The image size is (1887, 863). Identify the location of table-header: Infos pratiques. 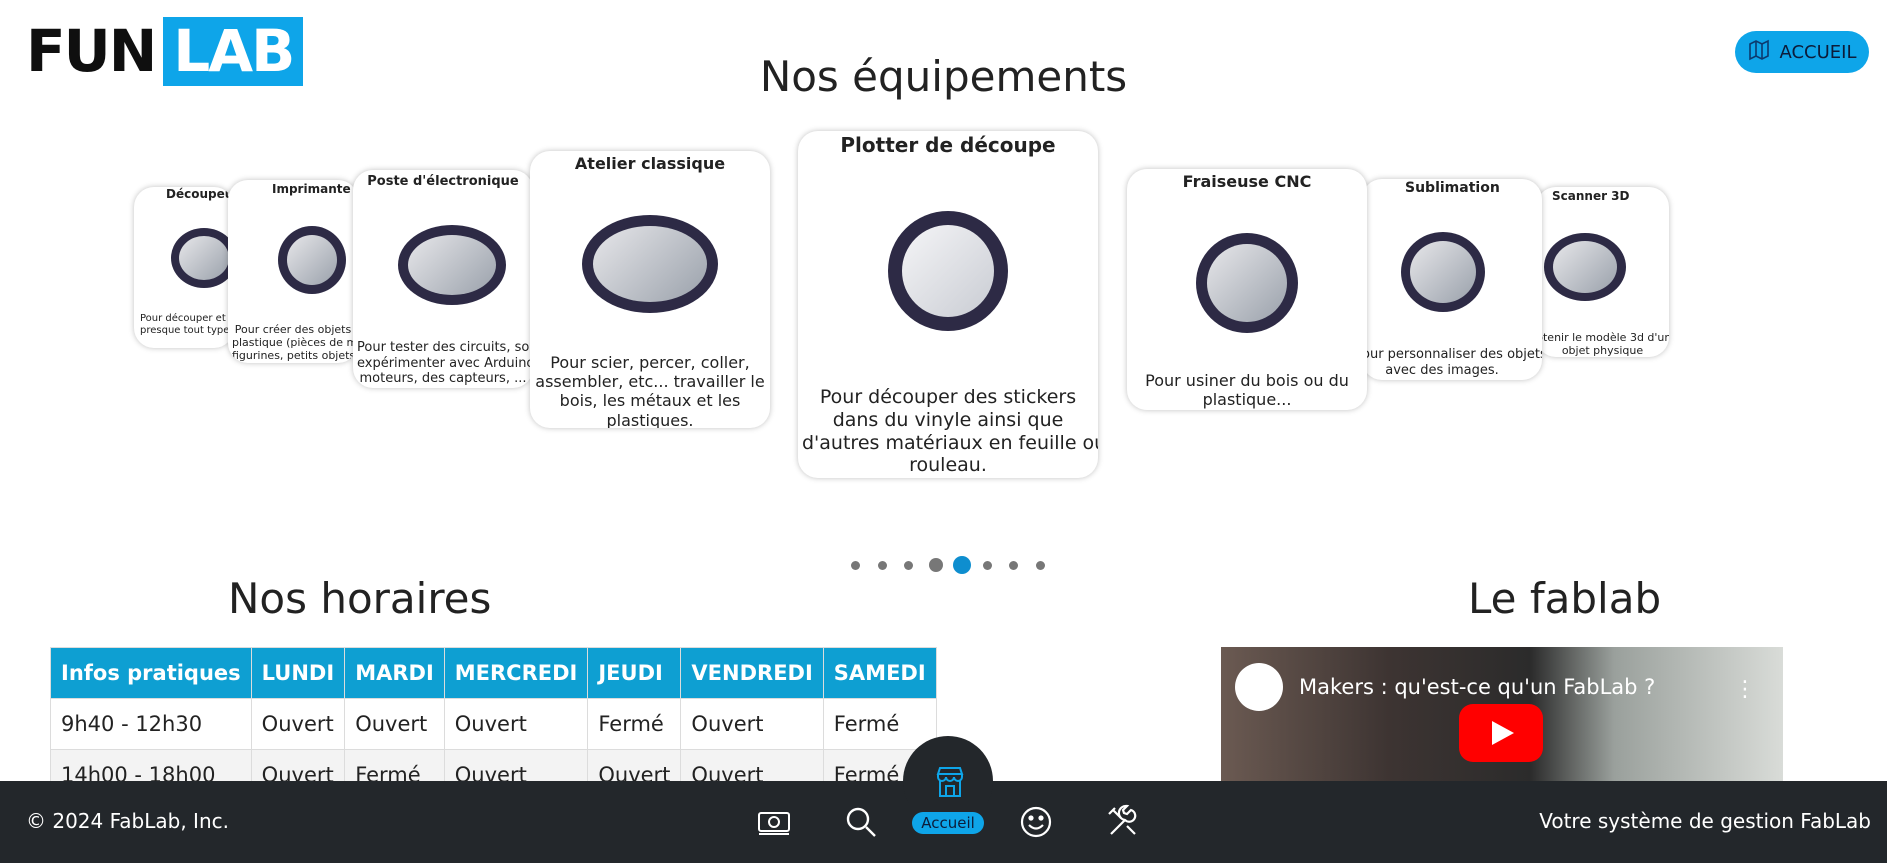
(151, 673).